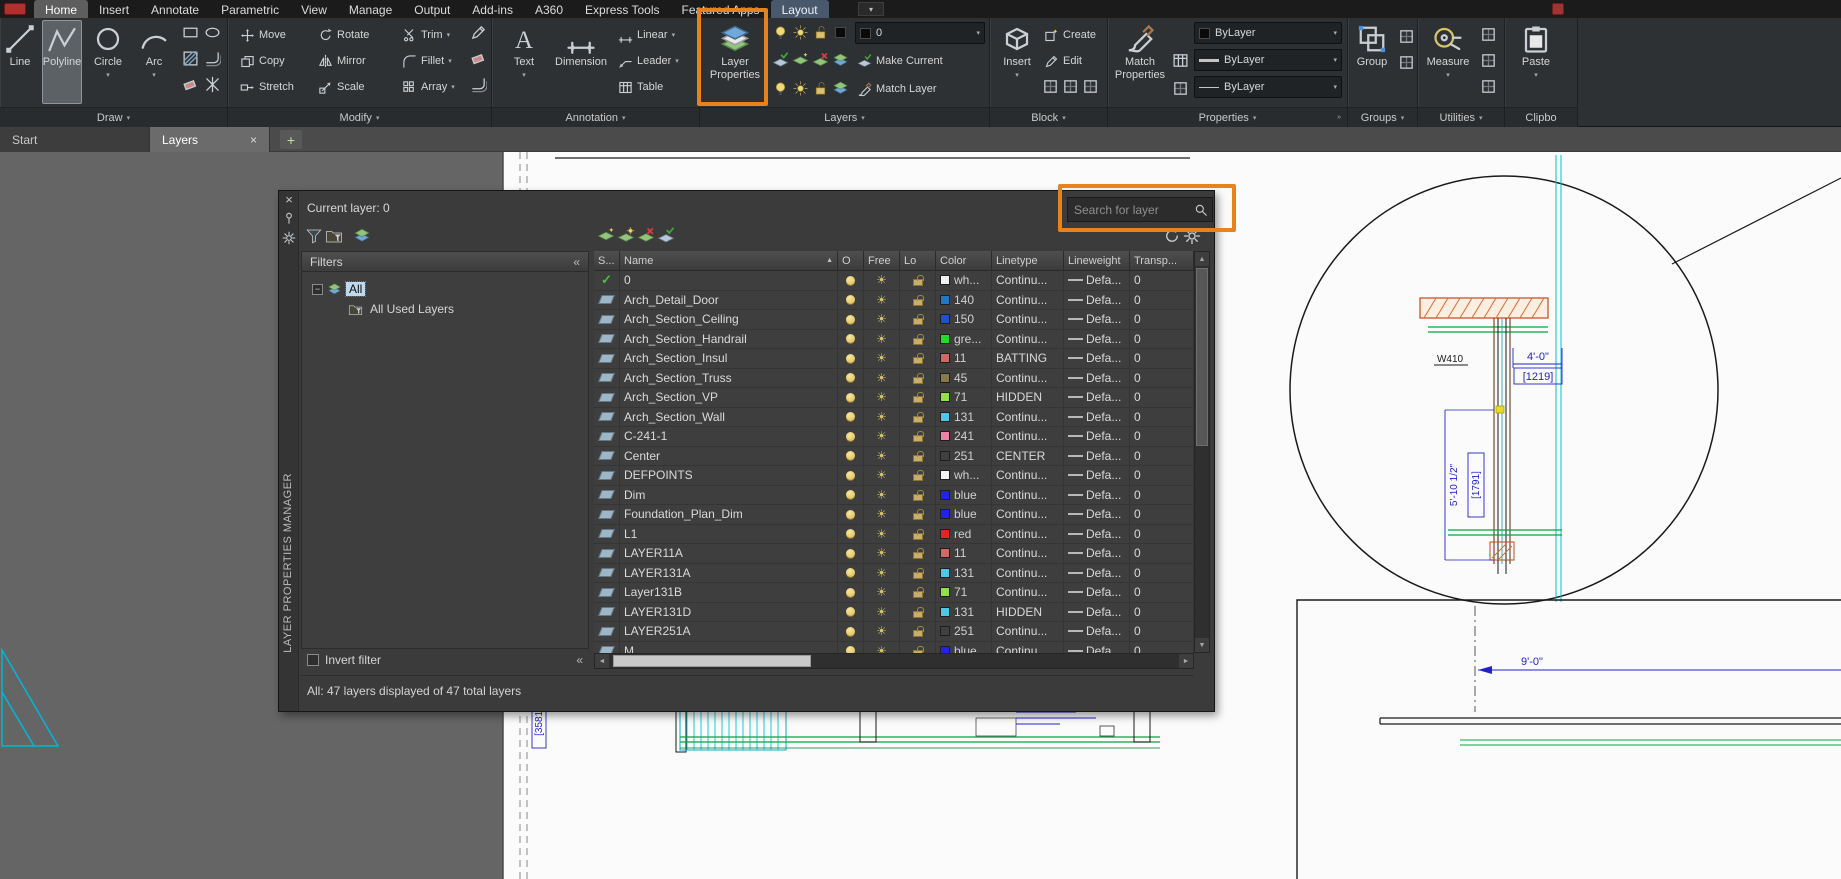  What do you see at coordinates (1180, 88) in the screenshot?
I see `properties-extra-icon` at bounding box center [1180, 88].